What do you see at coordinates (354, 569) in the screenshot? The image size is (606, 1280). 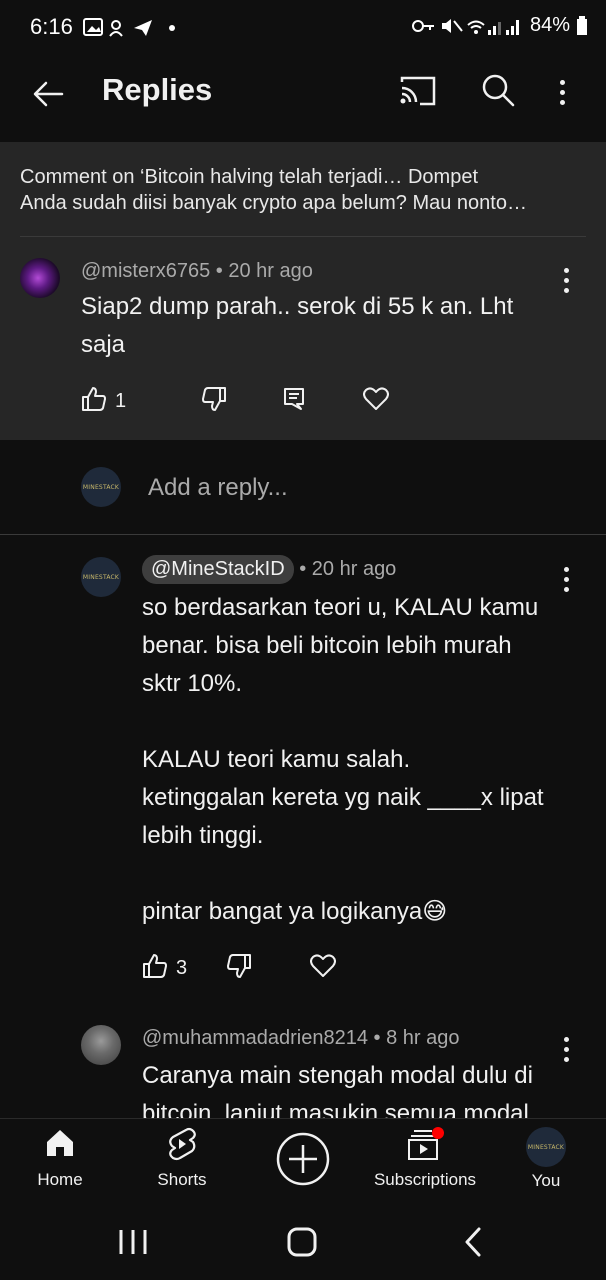 I see `reply-time: 20 hr ago` at bounding box center [354, 569].